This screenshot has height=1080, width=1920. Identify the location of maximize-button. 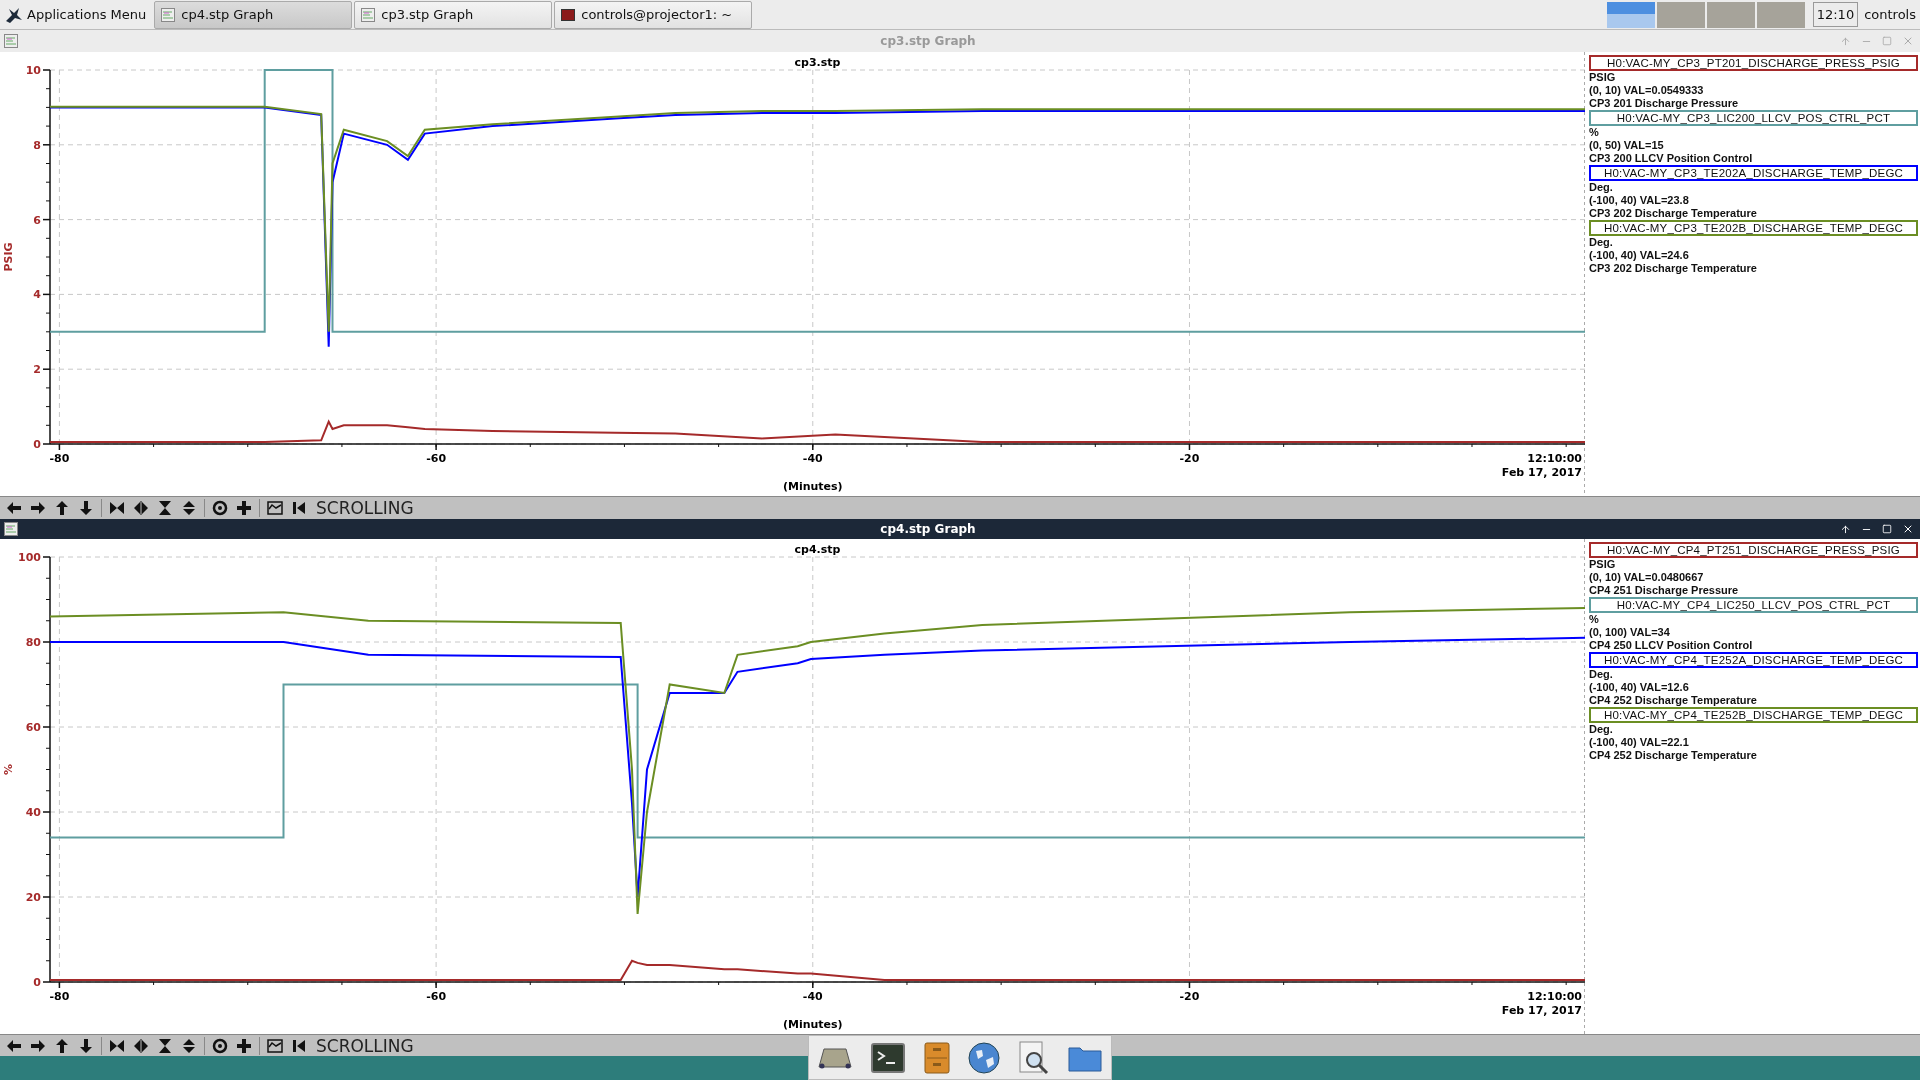
(1887, 529).